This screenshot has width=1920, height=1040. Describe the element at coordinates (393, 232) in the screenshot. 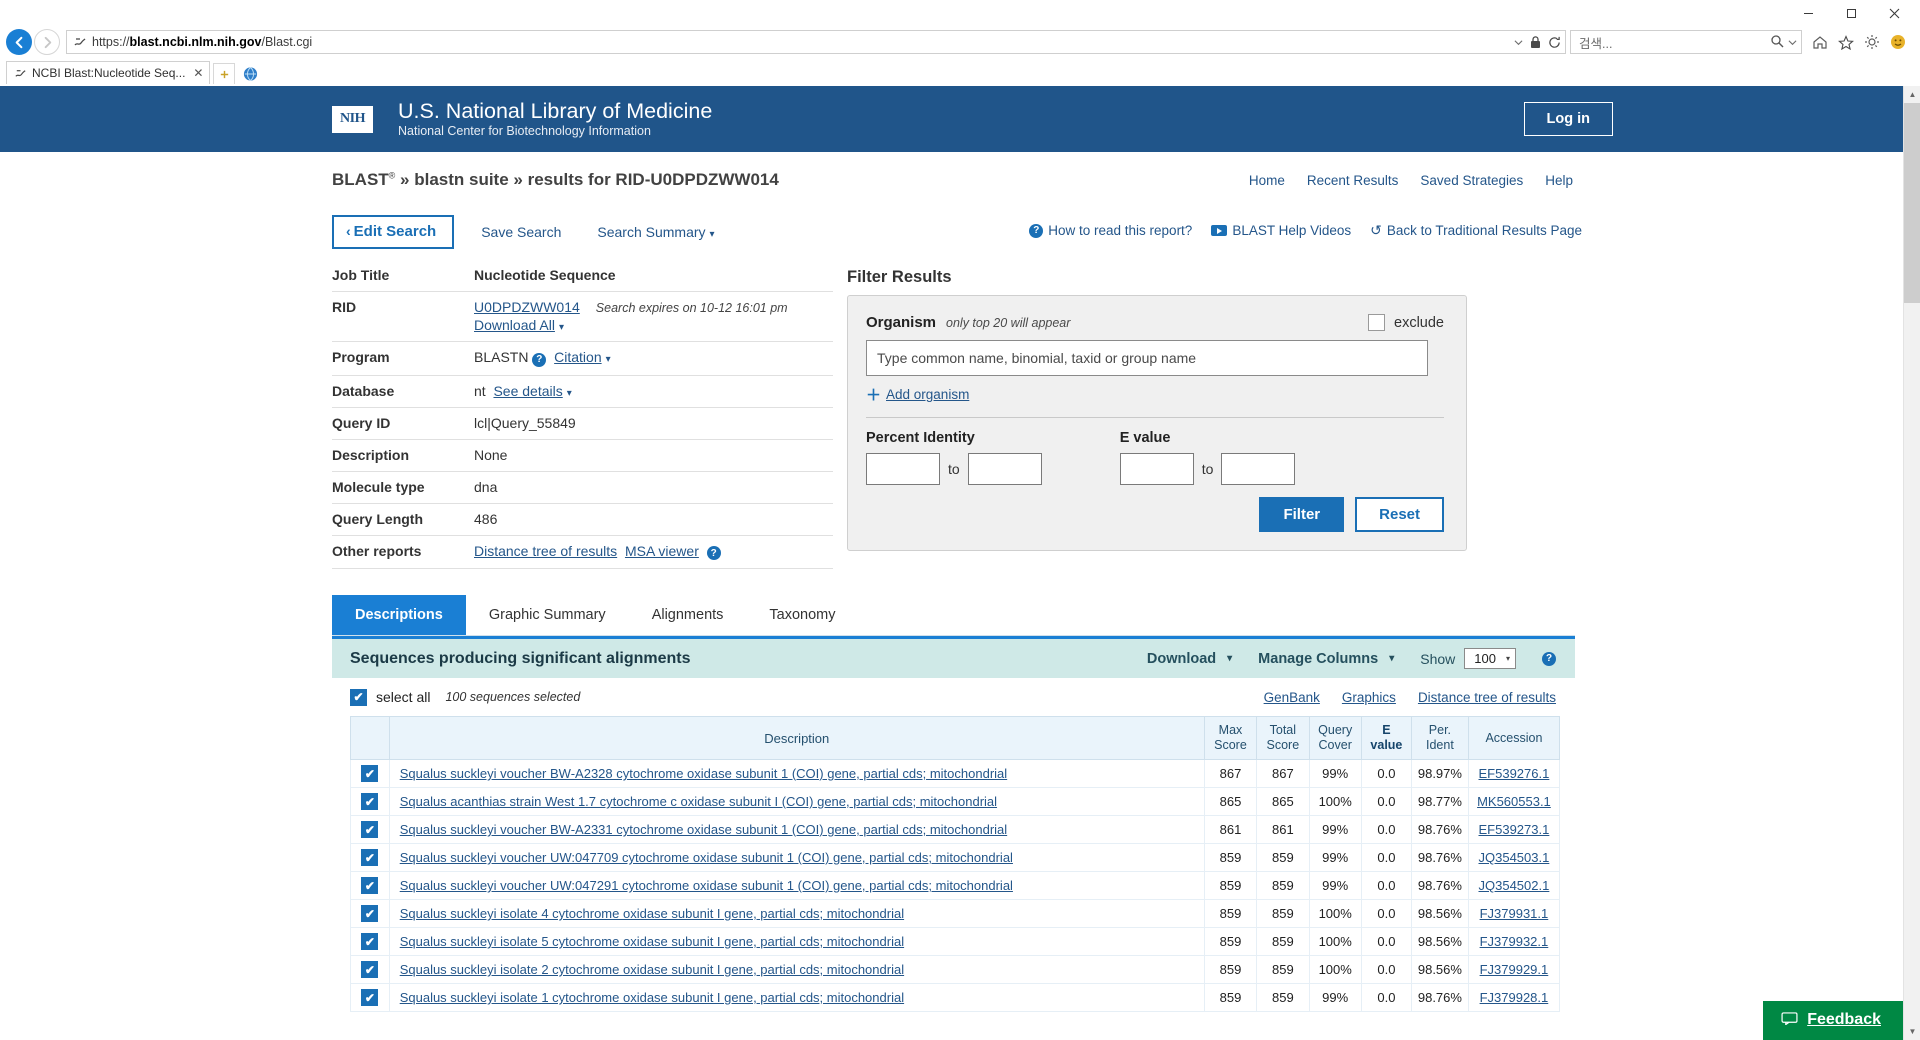

I see `edit-search-button: ‹ Edit Search` at that location.